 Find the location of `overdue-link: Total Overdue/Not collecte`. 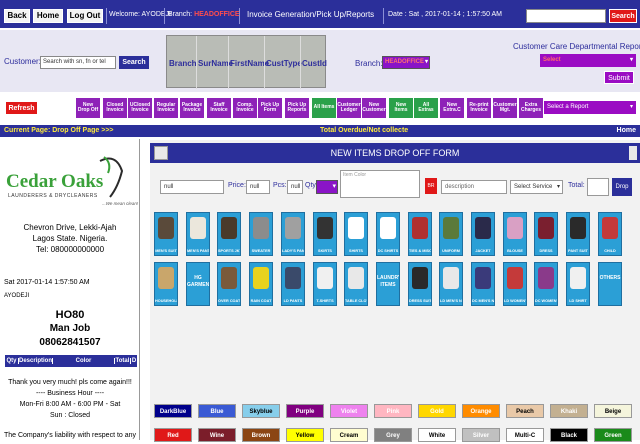

overdue-link: Total Overdue/Not collecte is located at coordinates (364, 131).